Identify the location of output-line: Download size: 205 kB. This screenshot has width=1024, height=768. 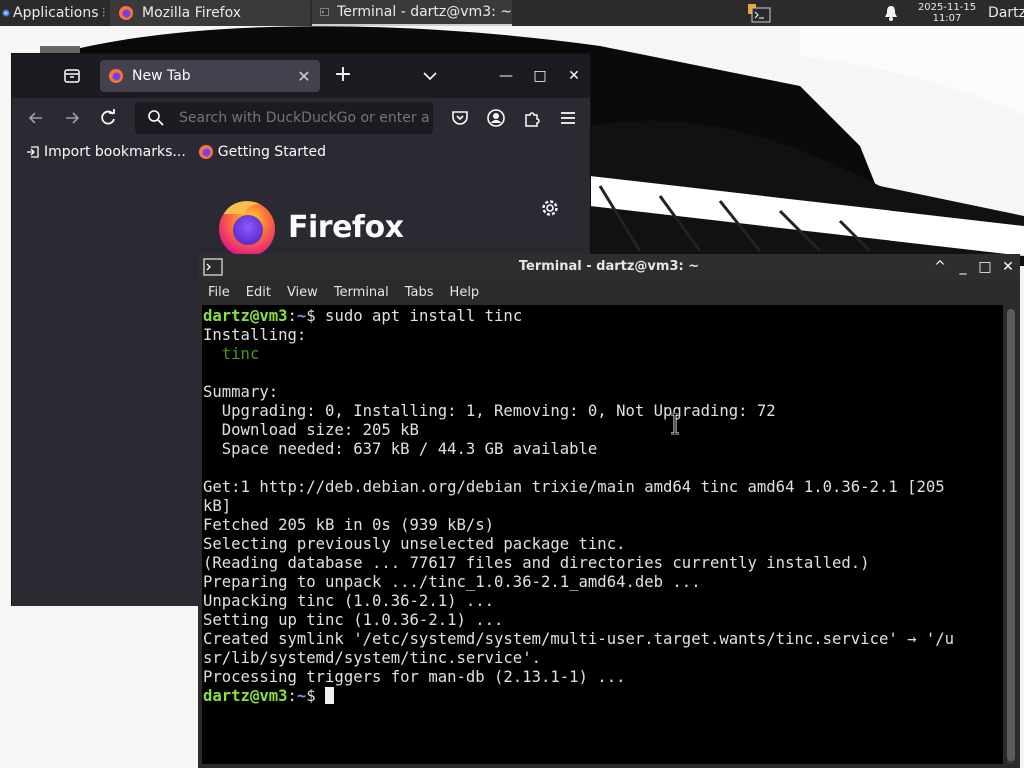
(311, 430).